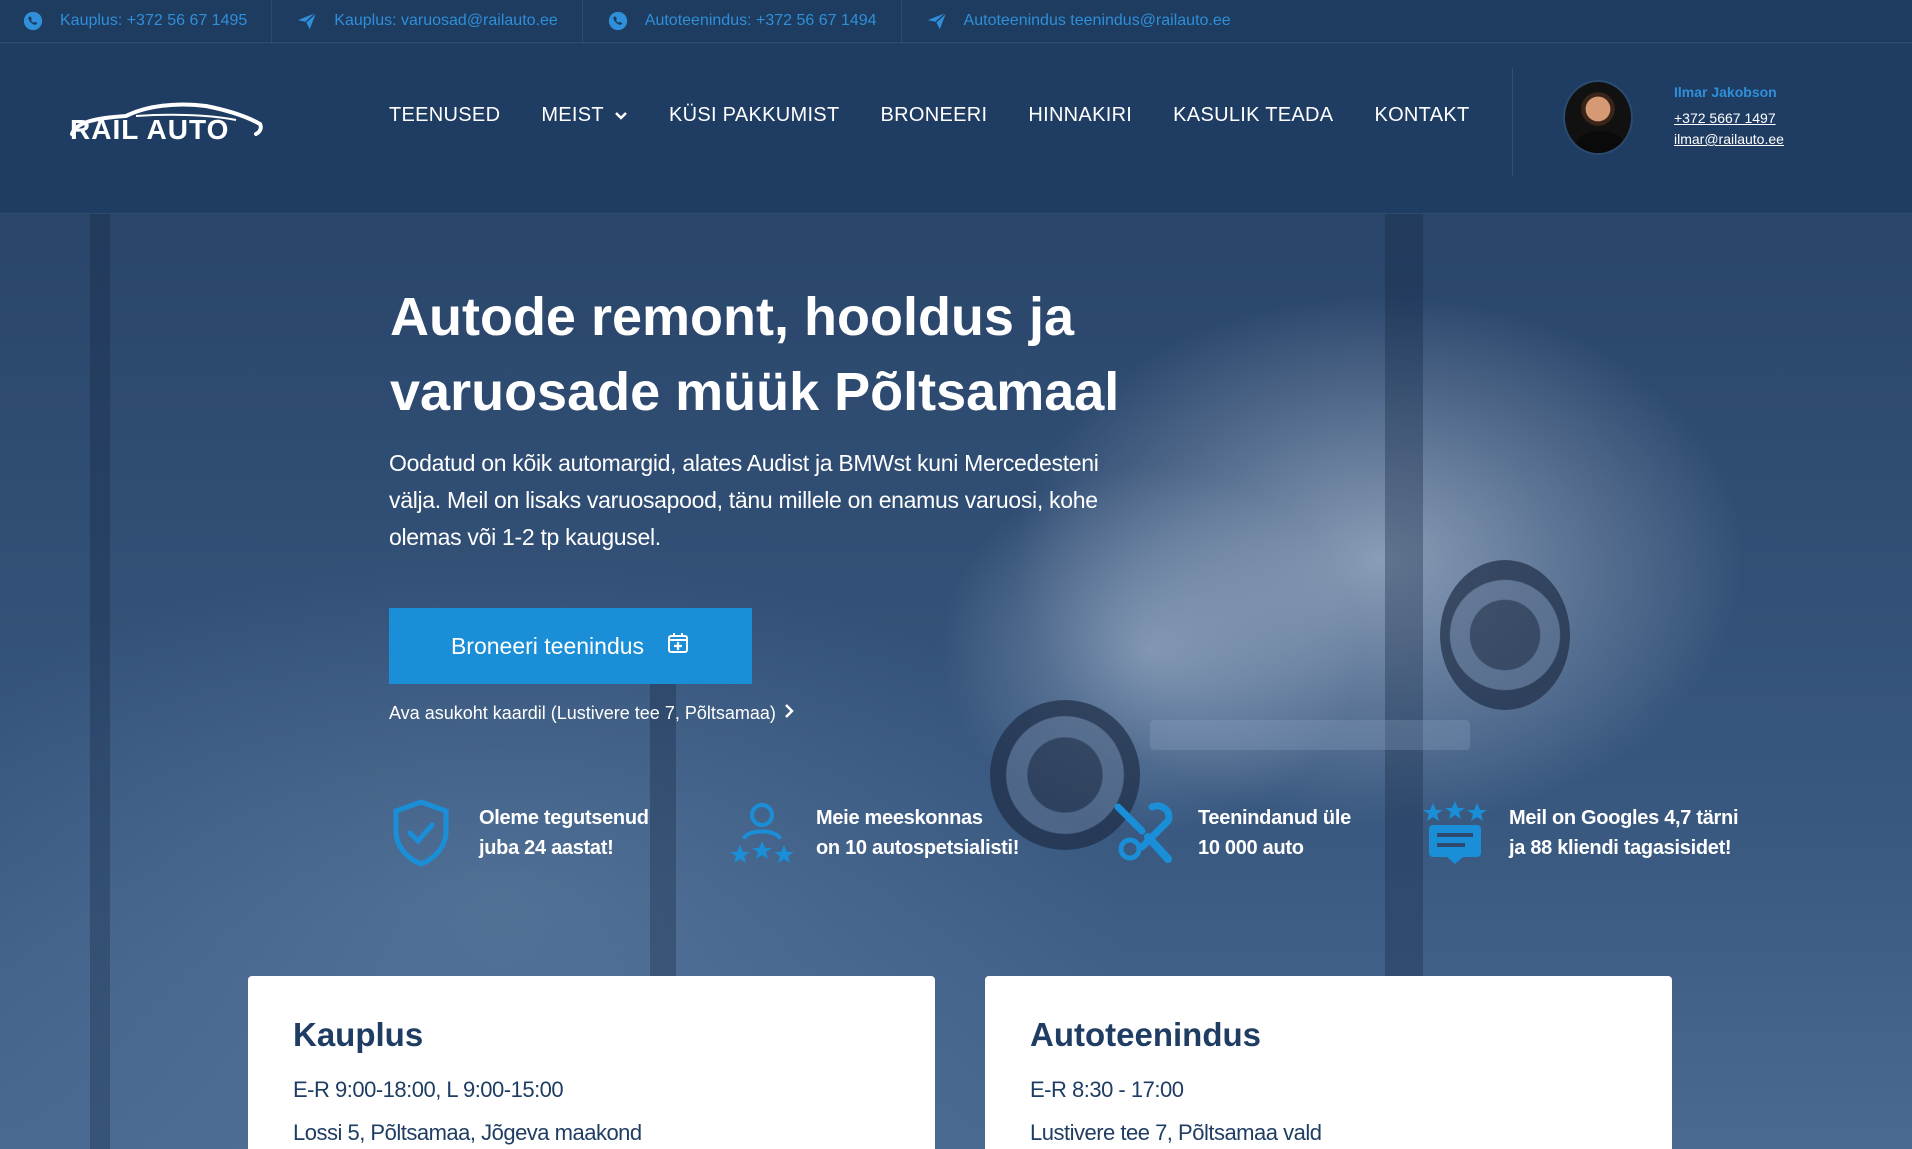 Image resolution: width=1912 pixels, height=1149 pixels. I want to click on topbar-shop-email: Kauplus: varuosad@railauto.ee, so click(439, 21).